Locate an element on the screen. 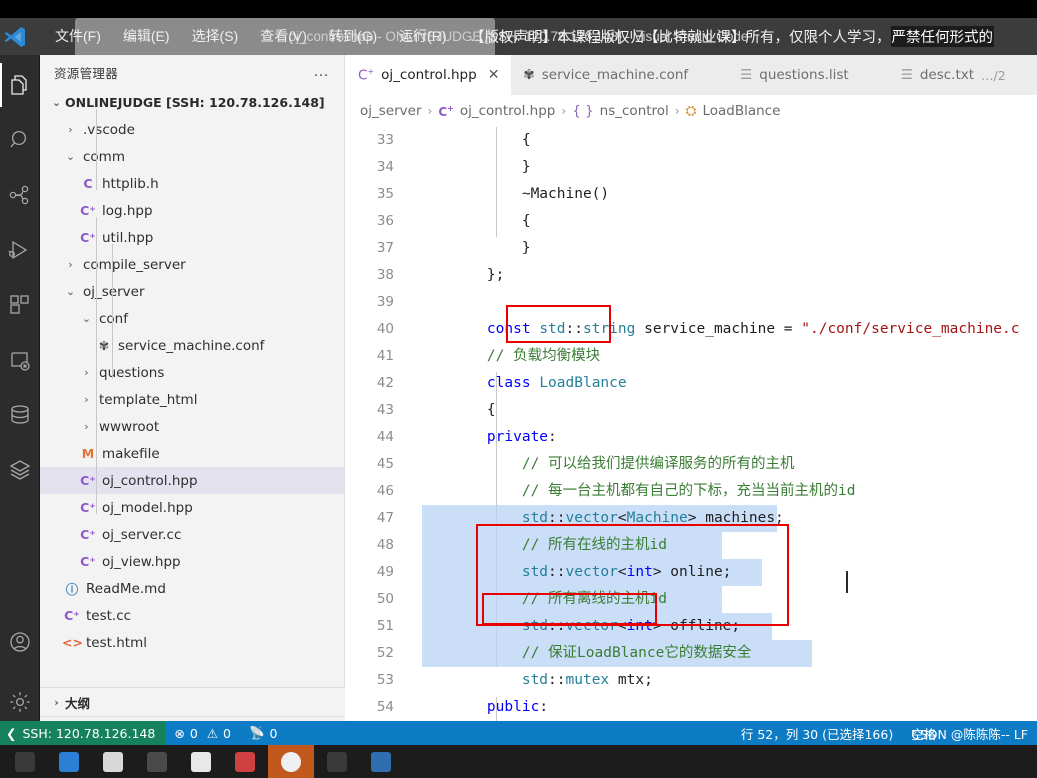  tree-item-makefile: Mmakefile is located at coordinates (192, 453).